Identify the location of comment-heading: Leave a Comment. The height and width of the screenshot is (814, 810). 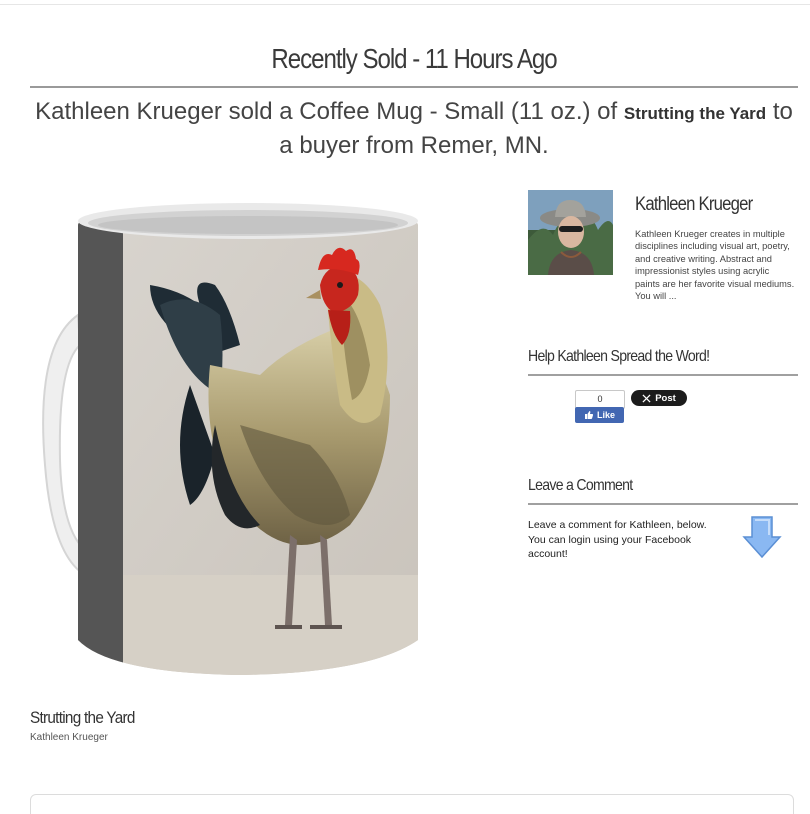
(580, 485).